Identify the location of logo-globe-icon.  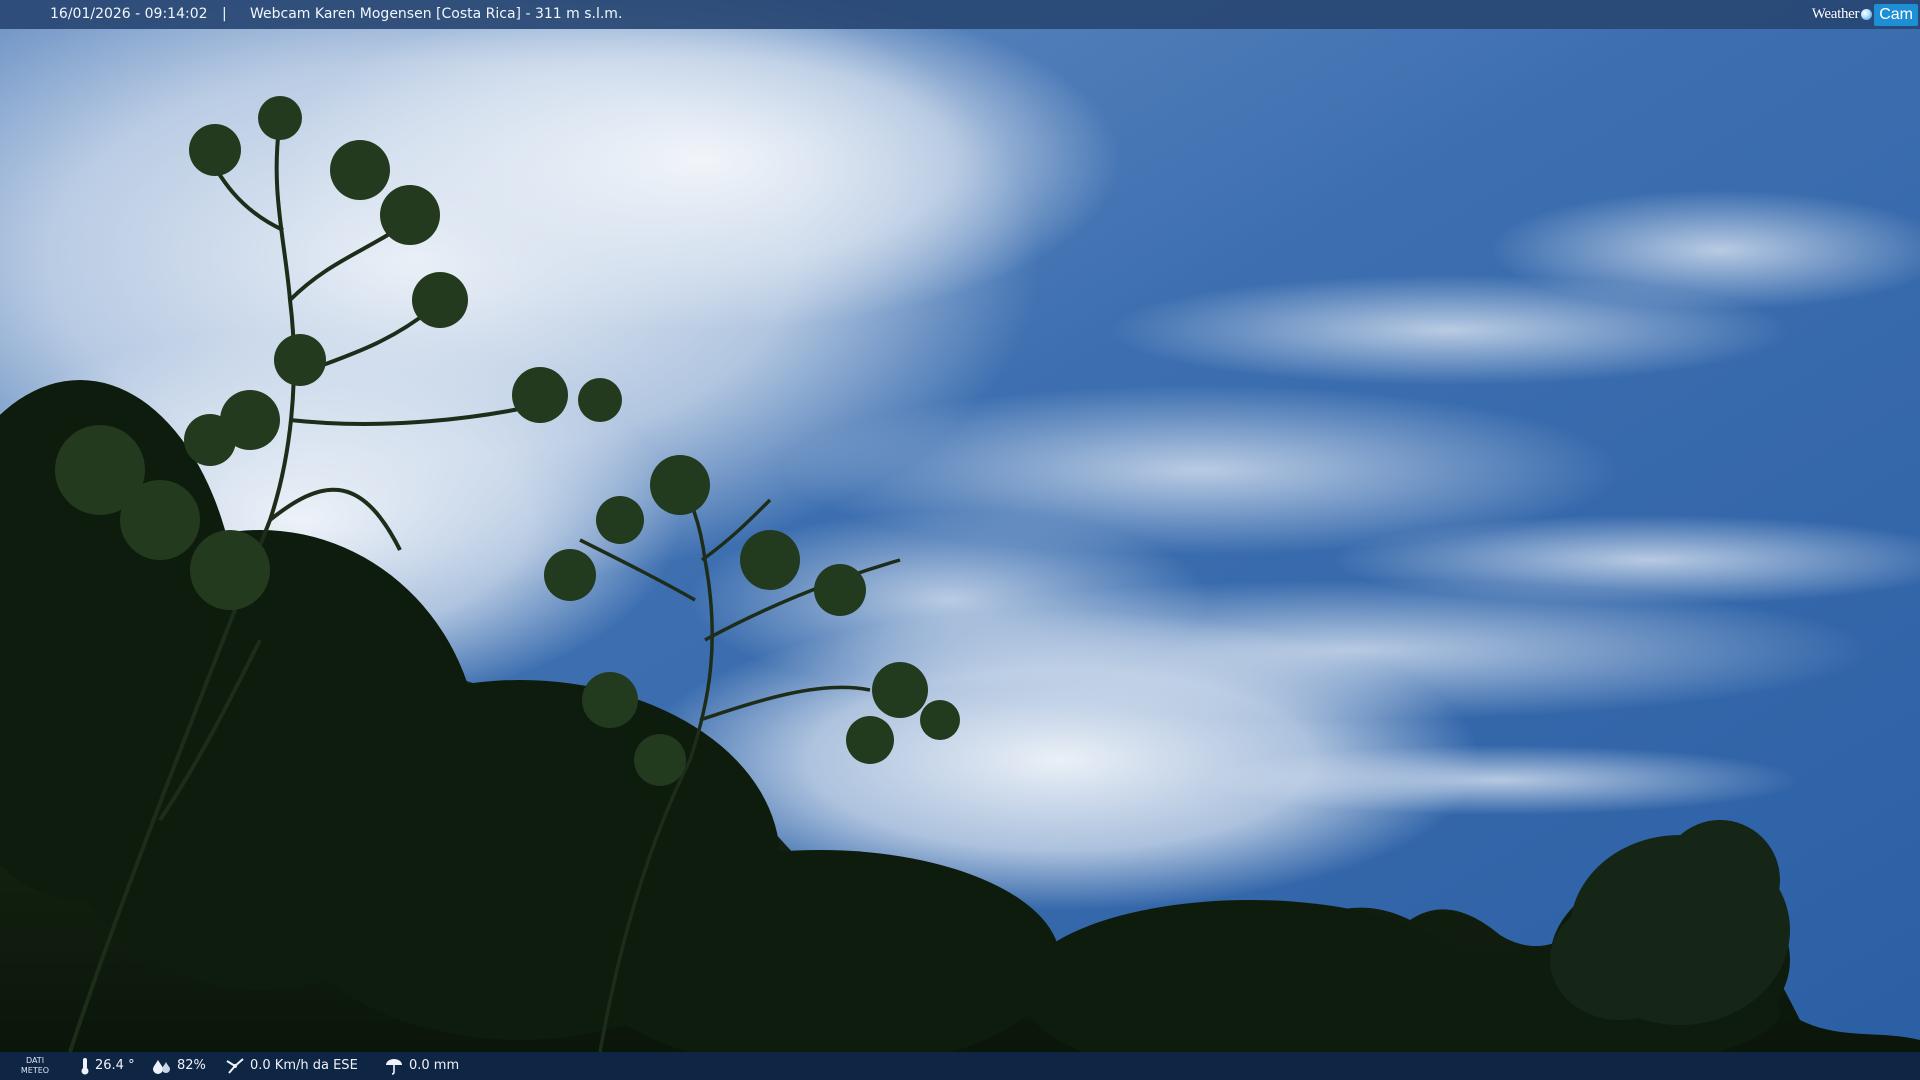
(1867, 14).